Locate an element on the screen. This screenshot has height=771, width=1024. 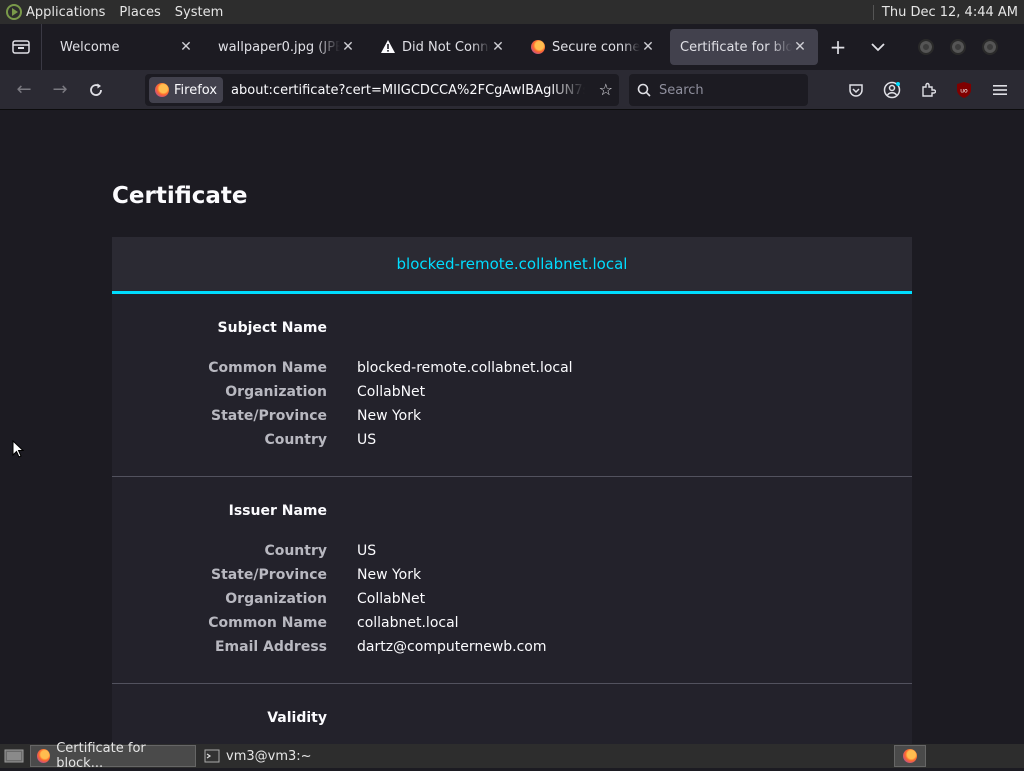
account-icon is located at coordinates (892, 90).